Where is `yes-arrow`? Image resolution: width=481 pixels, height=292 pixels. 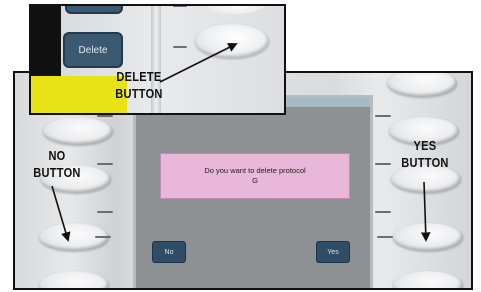 yes-arrow is located at coordinates (425, 211).